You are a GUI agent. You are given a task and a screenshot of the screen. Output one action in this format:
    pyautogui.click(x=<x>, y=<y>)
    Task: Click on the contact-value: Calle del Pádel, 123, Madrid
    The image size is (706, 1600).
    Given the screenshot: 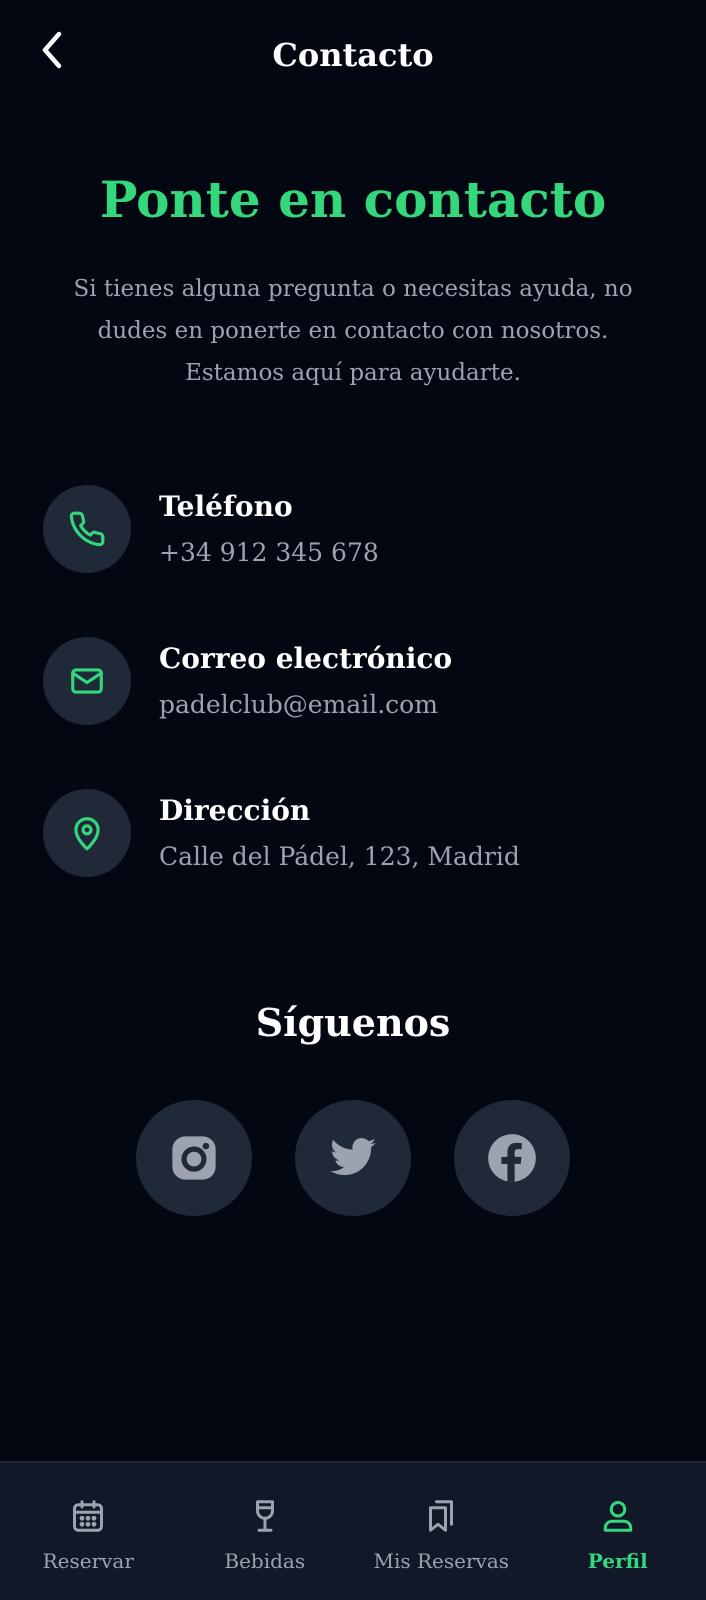 What is the action you would take?
    pyautogui.click(x=339, y=856)
    